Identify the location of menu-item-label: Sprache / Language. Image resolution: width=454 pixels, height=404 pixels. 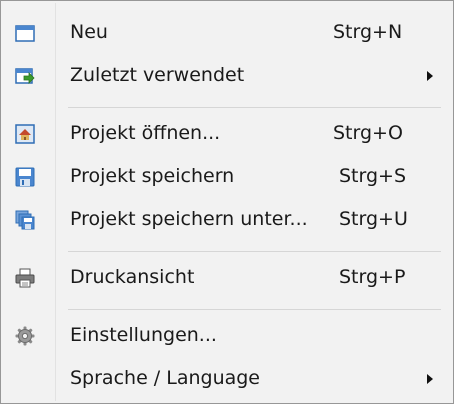
(165, 378).